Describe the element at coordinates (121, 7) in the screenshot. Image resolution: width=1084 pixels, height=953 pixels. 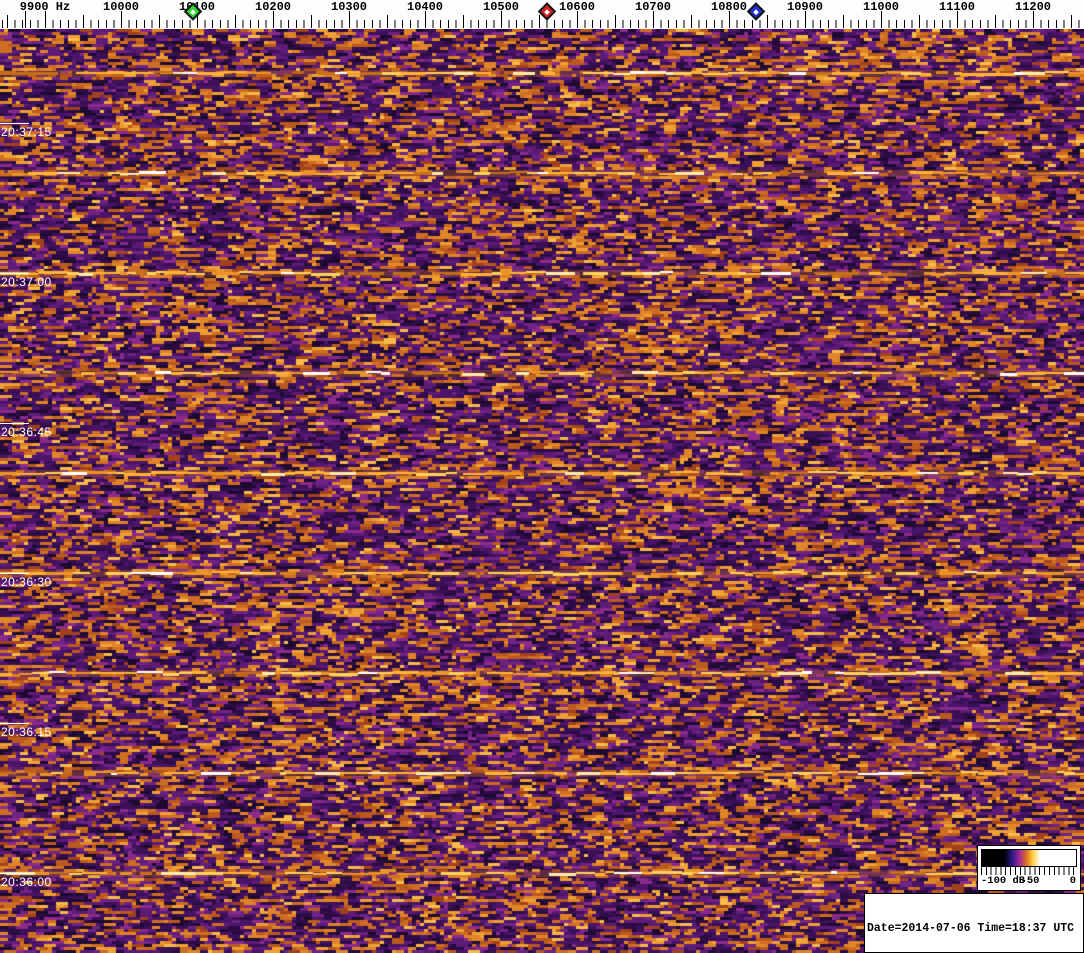
I see `freq-tick-label: 10000` at that location.